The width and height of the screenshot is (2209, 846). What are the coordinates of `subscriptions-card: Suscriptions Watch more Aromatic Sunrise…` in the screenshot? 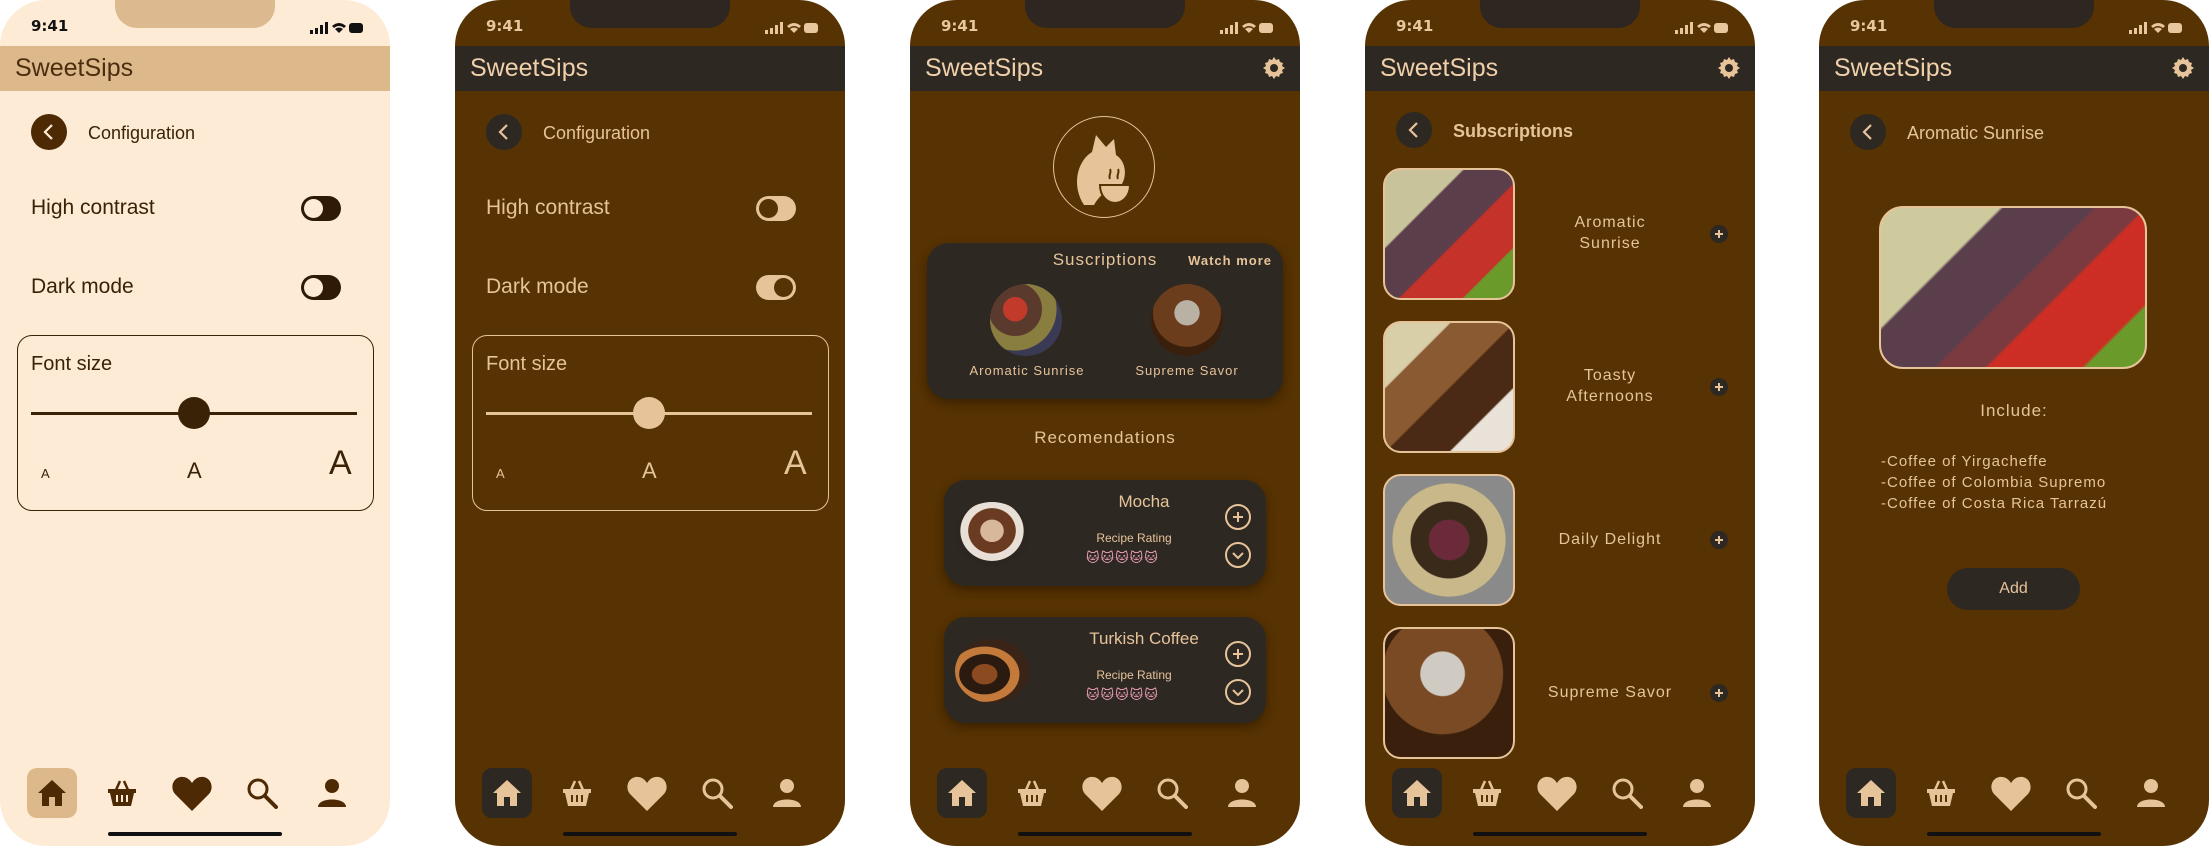 It's located at (1105, 321).